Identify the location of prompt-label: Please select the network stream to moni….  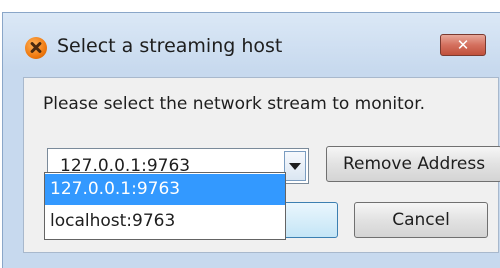
(234, 104).